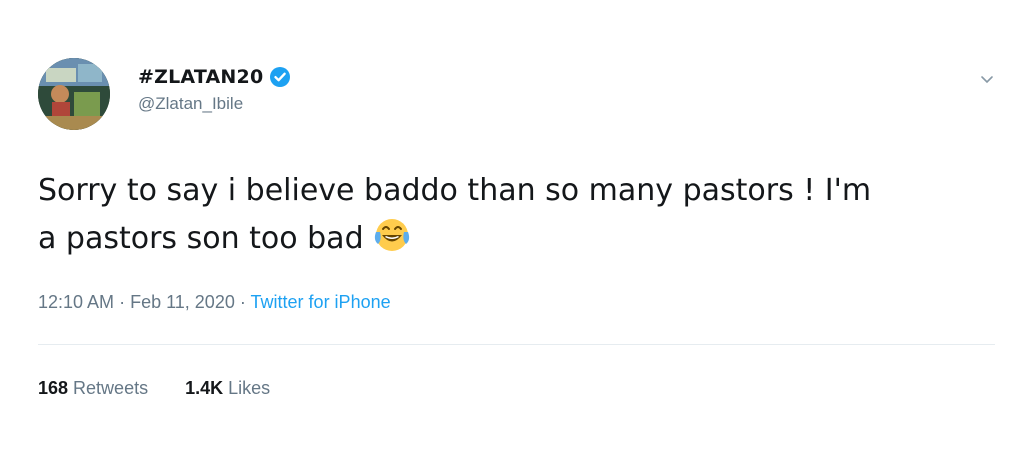 This screenshot has height=455, width=1023. I want to click on verified-badge-icon, so click(280, 77).